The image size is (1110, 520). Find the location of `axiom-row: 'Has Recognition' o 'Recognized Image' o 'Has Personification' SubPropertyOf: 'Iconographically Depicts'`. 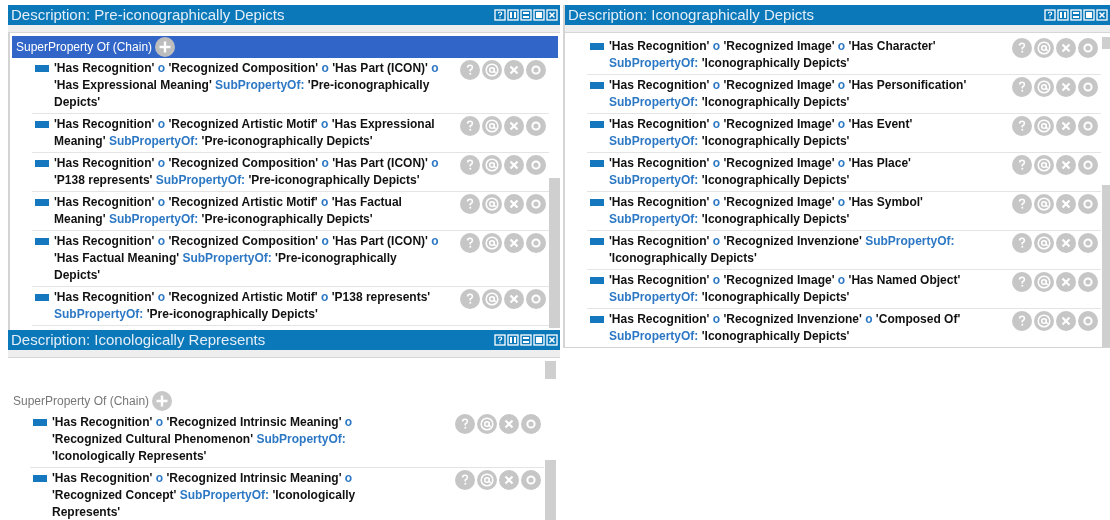

axiom-row: 'Has Recognition' o 'Recognized Image' o 'Has Personification' SubPropertyOf: 'Iconographically Depicts' is located at coordinates (844, 94).